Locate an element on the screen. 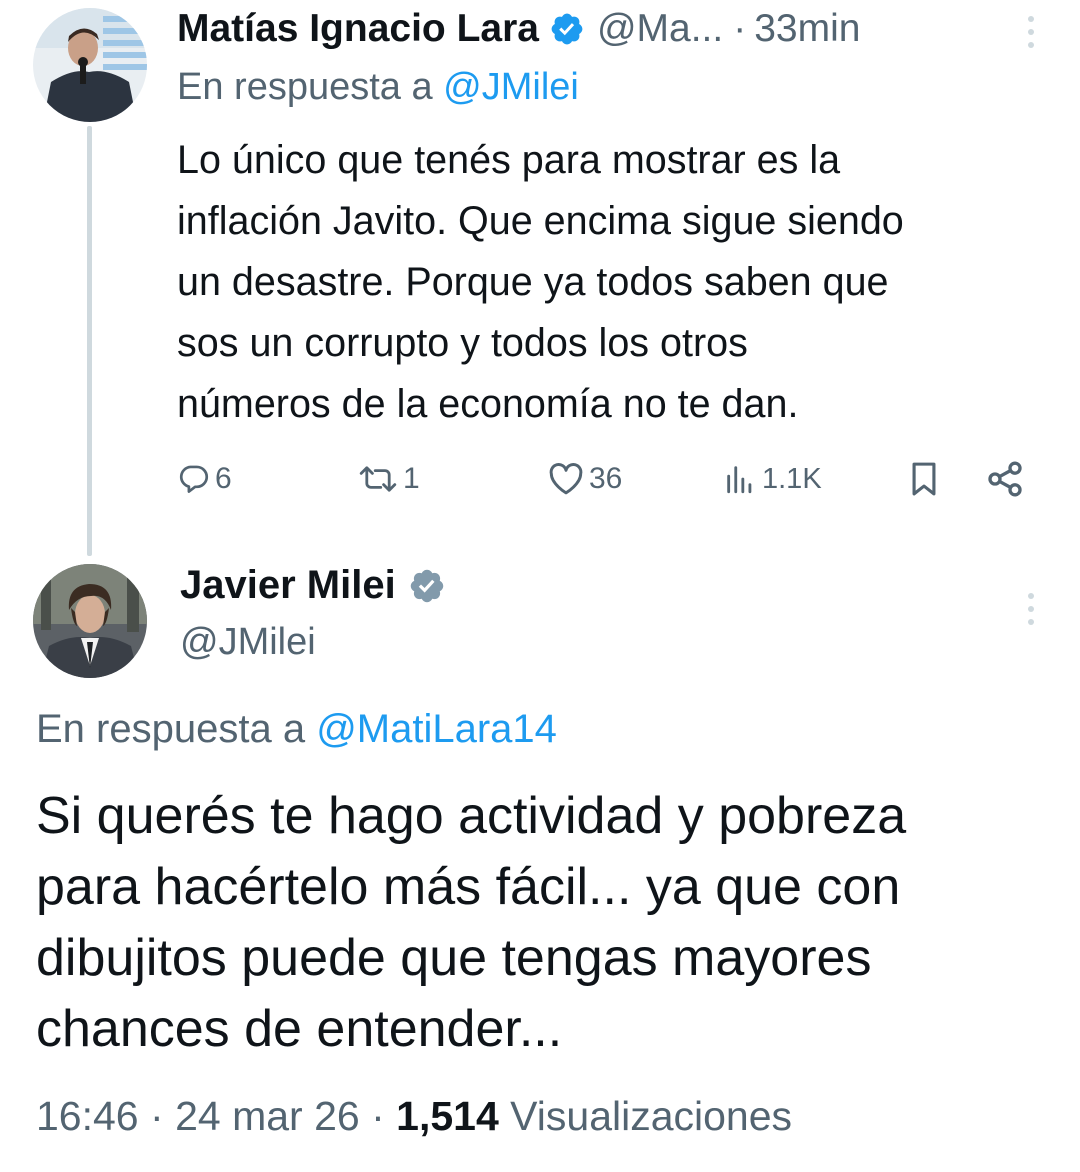 This screenshot has width=1080, height=1172. like-count: 36 is located at coordinates (606, 478).